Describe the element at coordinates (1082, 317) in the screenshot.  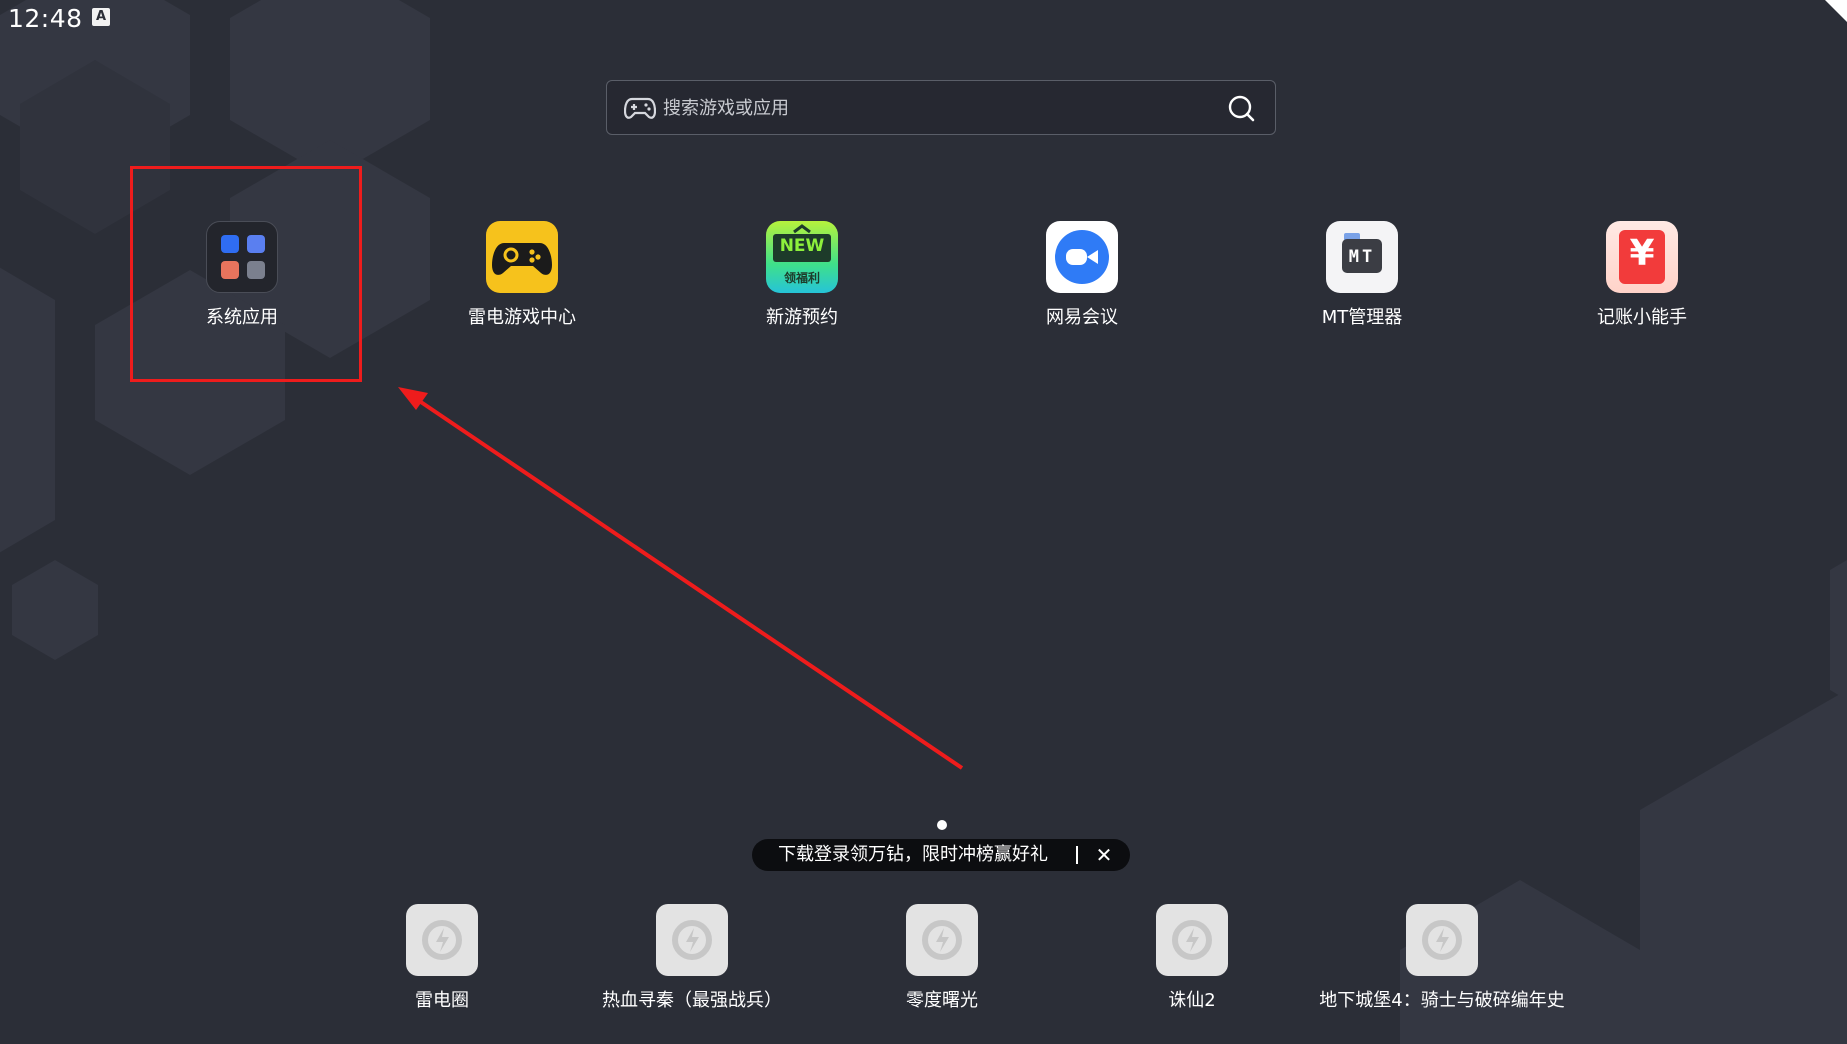
I see `app-label: 网易会议` at that location.